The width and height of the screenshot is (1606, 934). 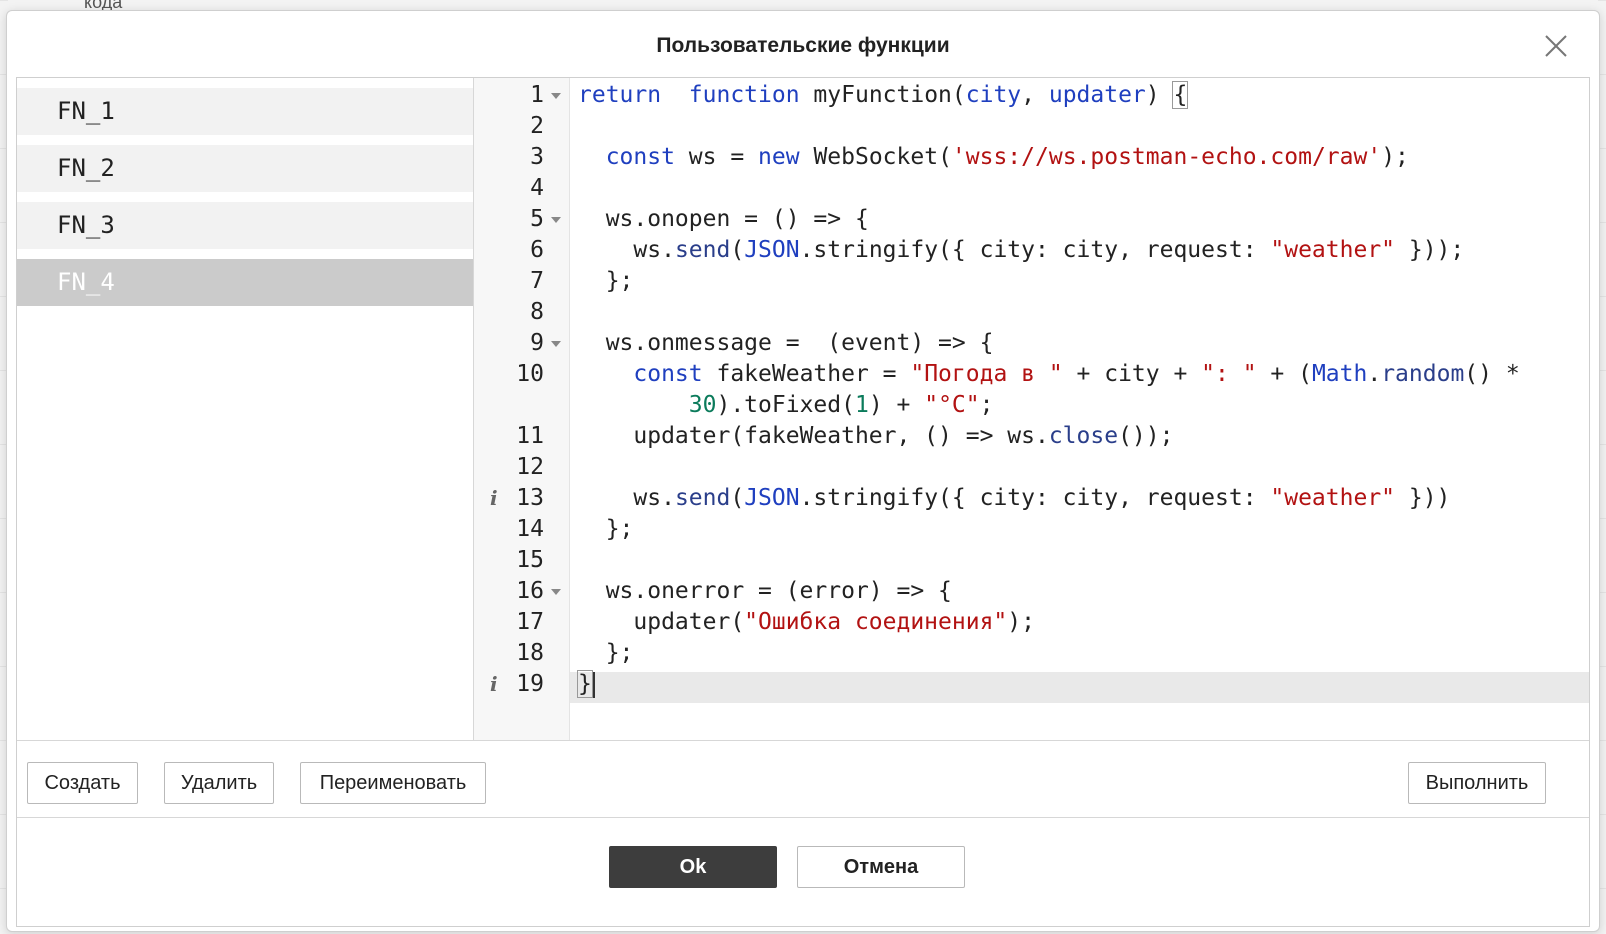 What do you see at coordinates (786, 405) in the screenshot?
I see `code-line: 30).toFixed(1) + "°C";` at bounding box center [786, 405].